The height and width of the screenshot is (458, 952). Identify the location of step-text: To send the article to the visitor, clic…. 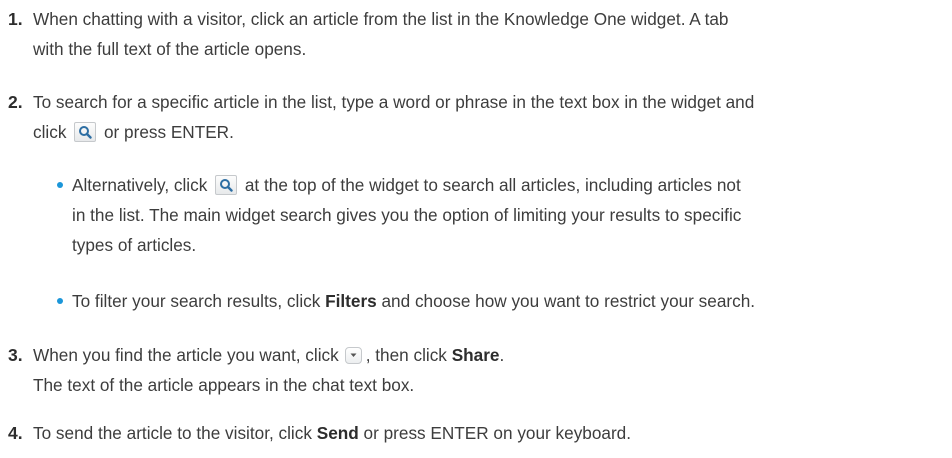
(492, 433).